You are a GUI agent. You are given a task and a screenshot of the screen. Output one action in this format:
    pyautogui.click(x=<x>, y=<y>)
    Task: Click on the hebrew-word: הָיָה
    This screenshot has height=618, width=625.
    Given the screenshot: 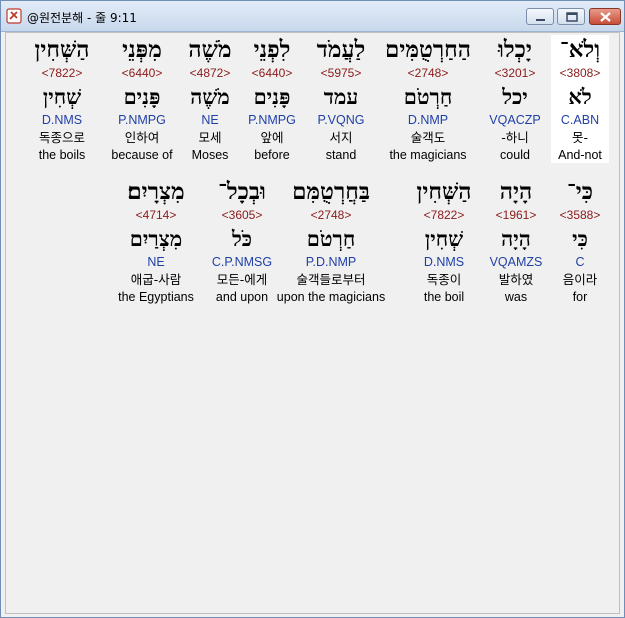 What is the action you would take?
    pyautogui.click(x=516, y=191)
    